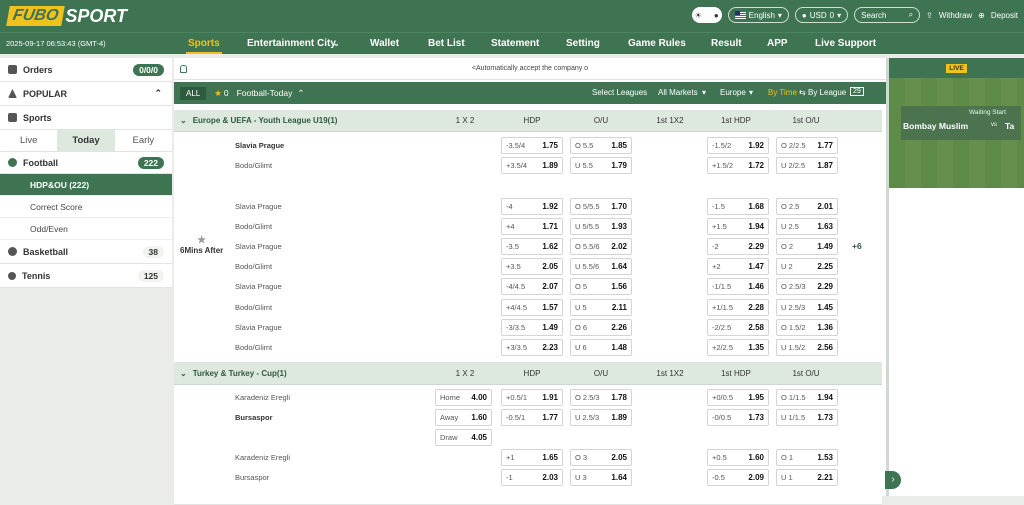 The height and width of the screenshot is (505, 1024). Describe the element at coordinates (887, 15) in the screenshot. I see `search-input: Search ⌕` at that location.